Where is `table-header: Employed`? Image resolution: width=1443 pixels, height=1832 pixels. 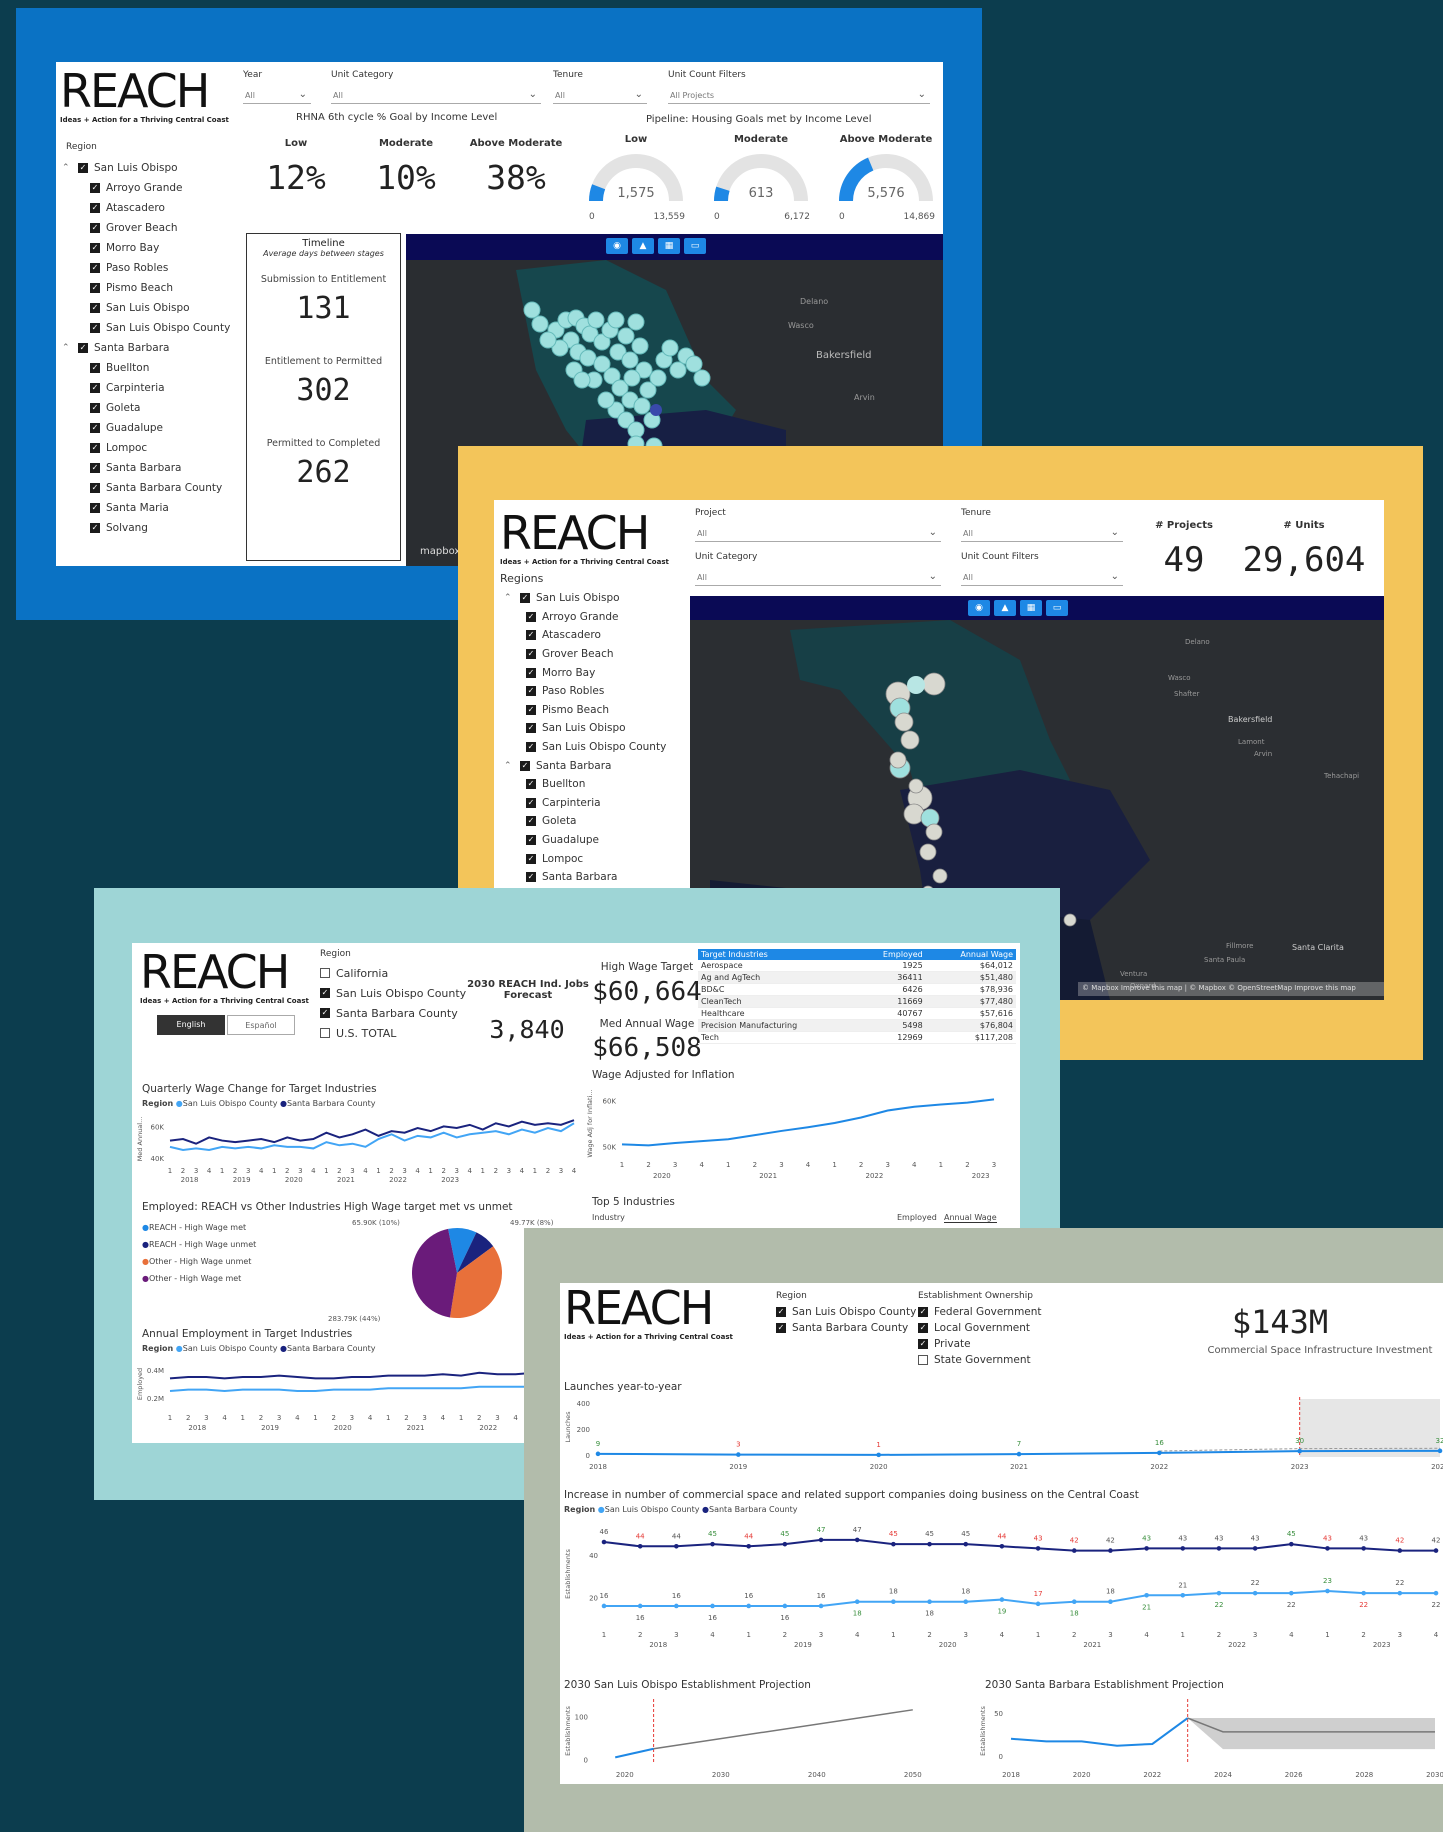 table-header: Employed is located at coordinates (890, 954).